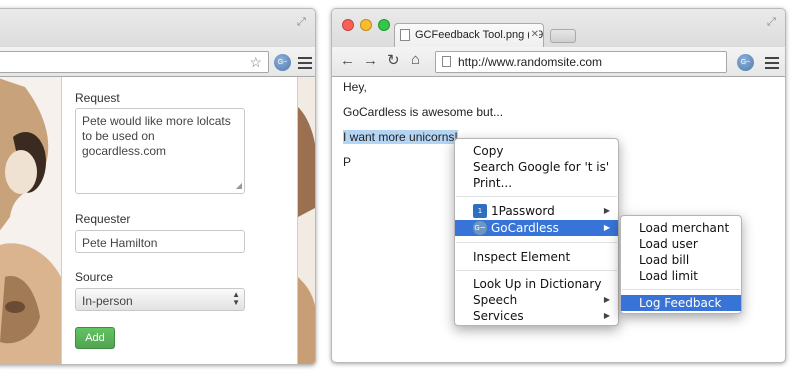 This screenshot has height=375, width=797. What do you see at coordinates (366, 25) in the screenshot?
I see `minimize-window-button` at bounding box center [366, 25].